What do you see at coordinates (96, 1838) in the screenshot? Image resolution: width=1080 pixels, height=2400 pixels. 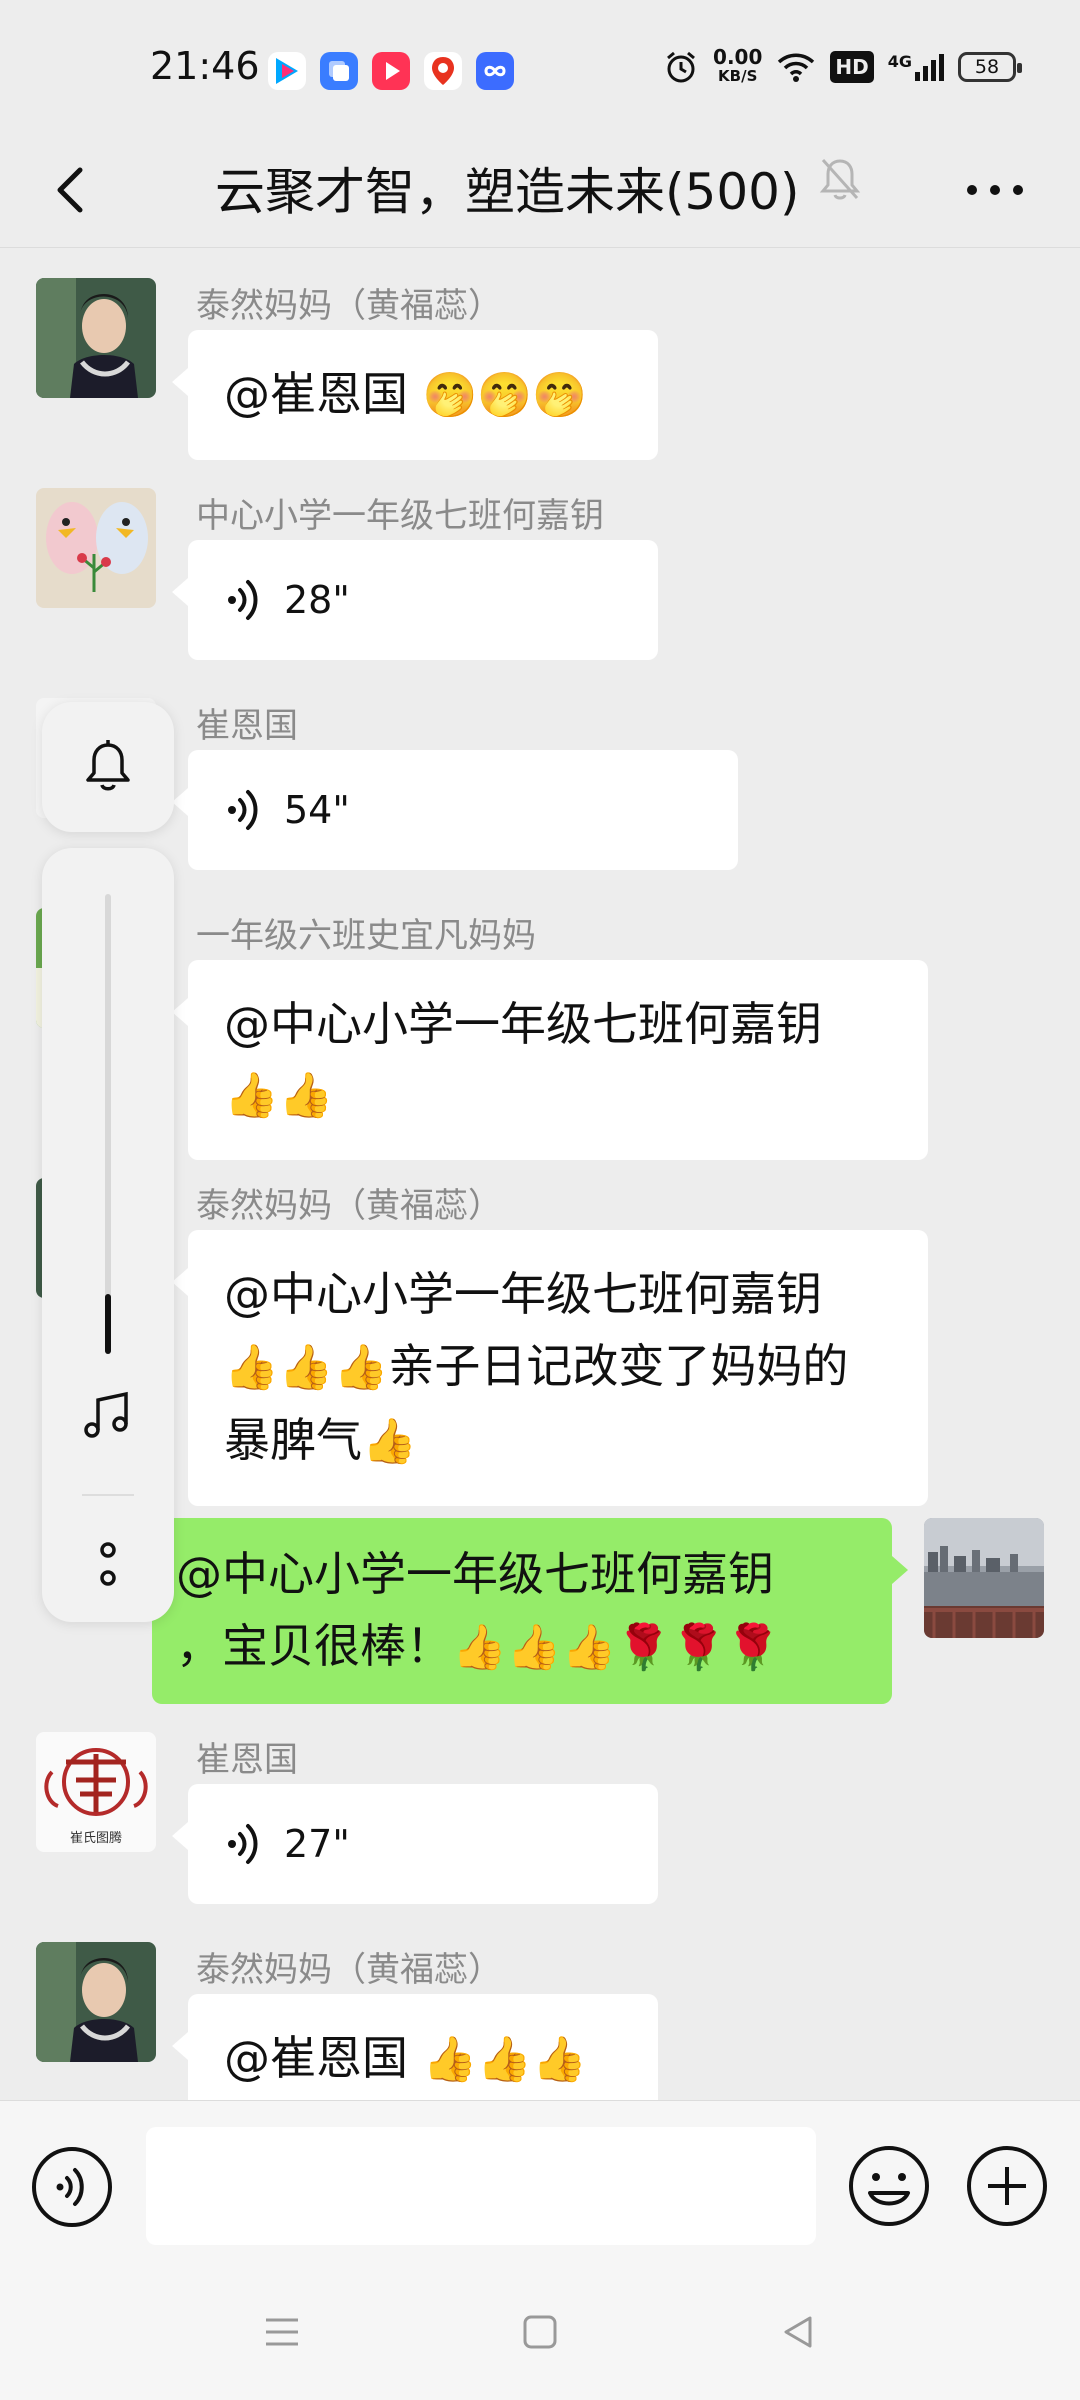 I see `avatar-caption: 崔氏图腾` at bounding box center [96, 1838].